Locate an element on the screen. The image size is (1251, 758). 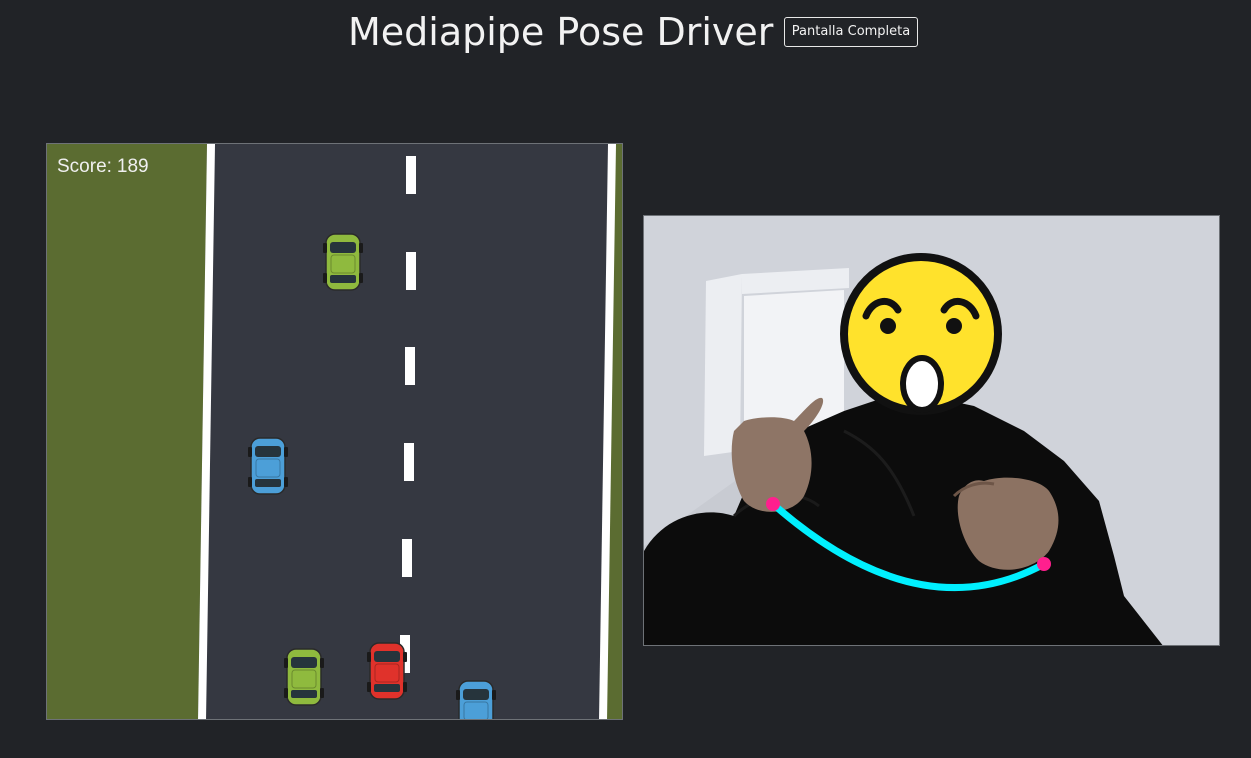
header: Mediapipe Pose Driver Pantalla Completa is located at coordinates (625, 35).